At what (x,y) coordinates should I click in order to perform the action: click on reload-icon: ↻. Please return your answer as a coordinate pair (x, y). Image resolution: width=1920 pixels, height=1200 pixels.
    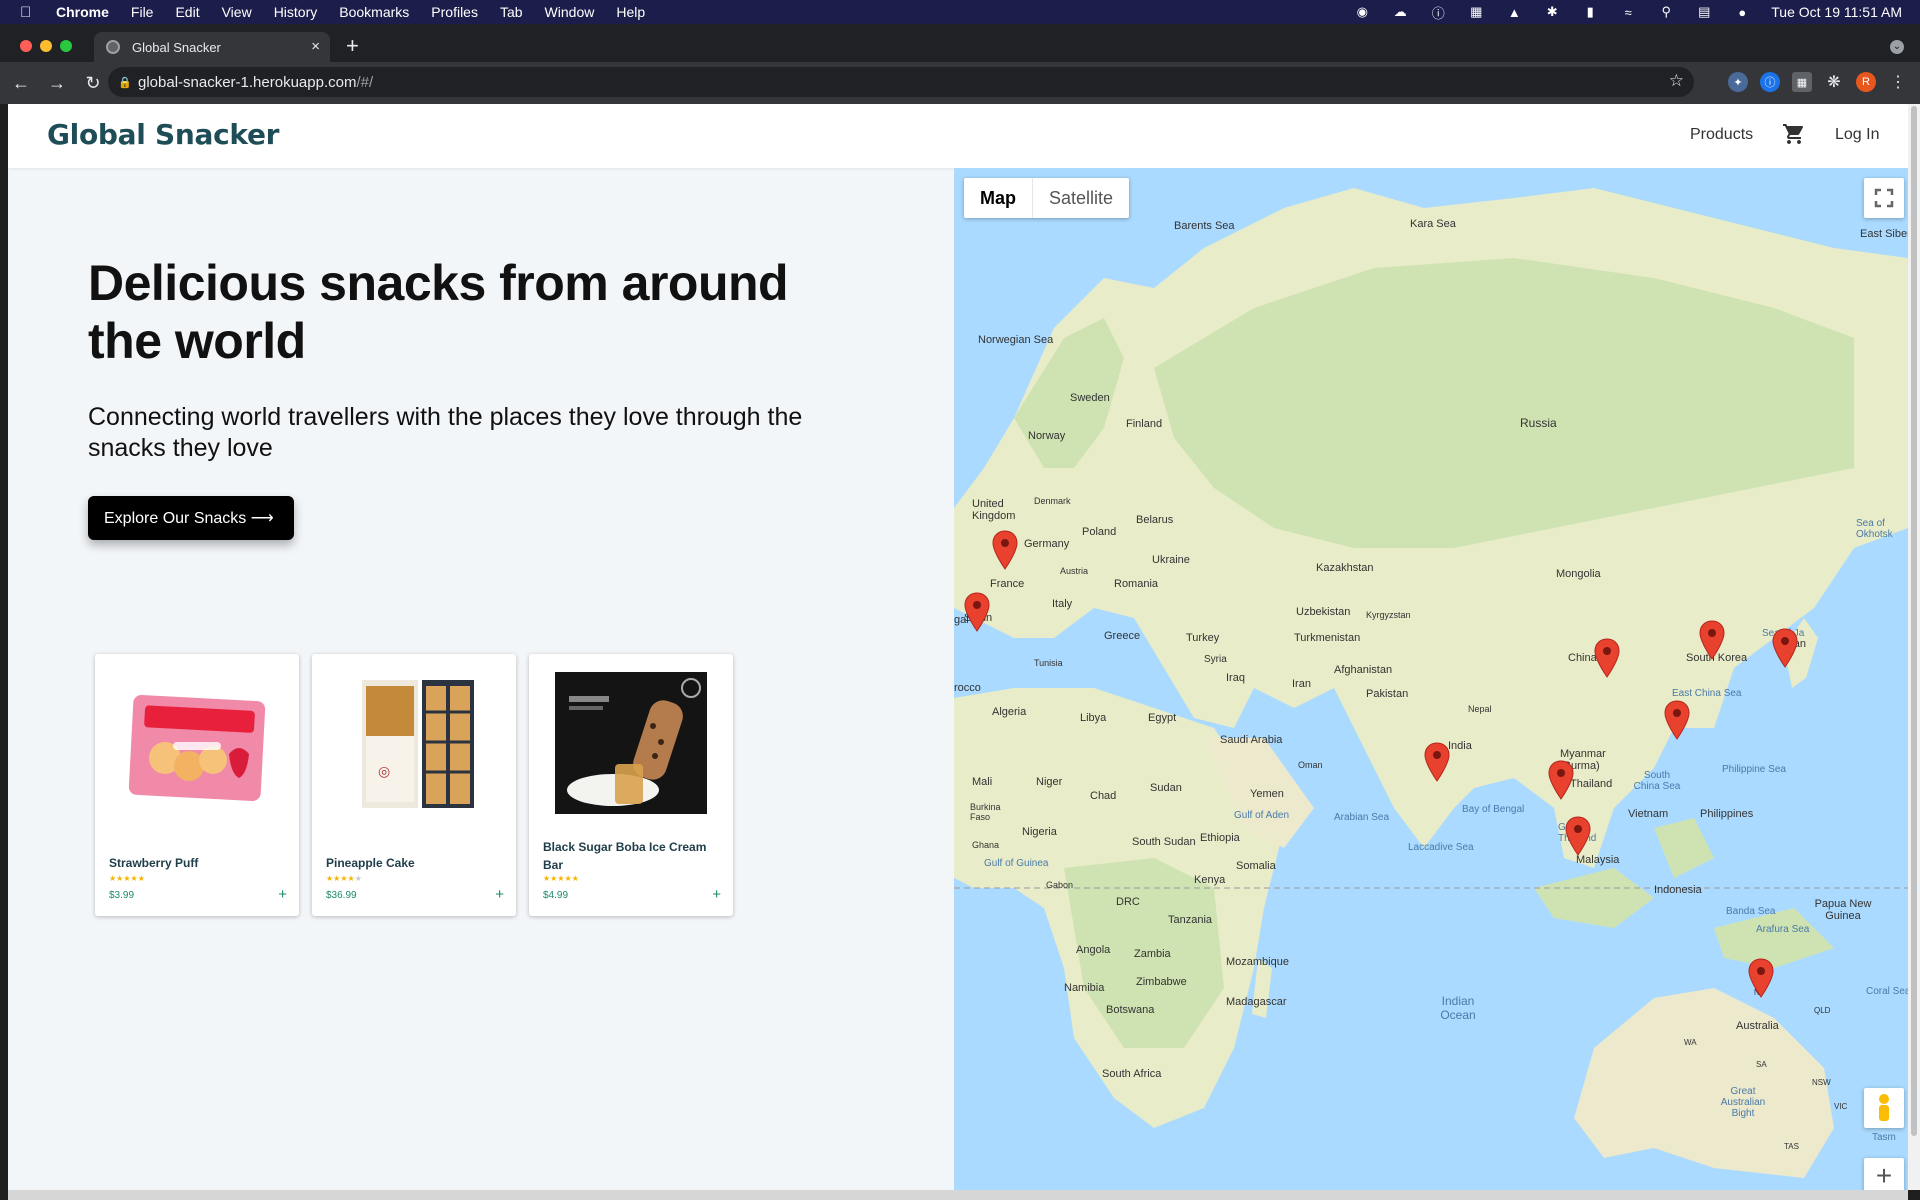
    Looking at the image, I should click on (93, 83).